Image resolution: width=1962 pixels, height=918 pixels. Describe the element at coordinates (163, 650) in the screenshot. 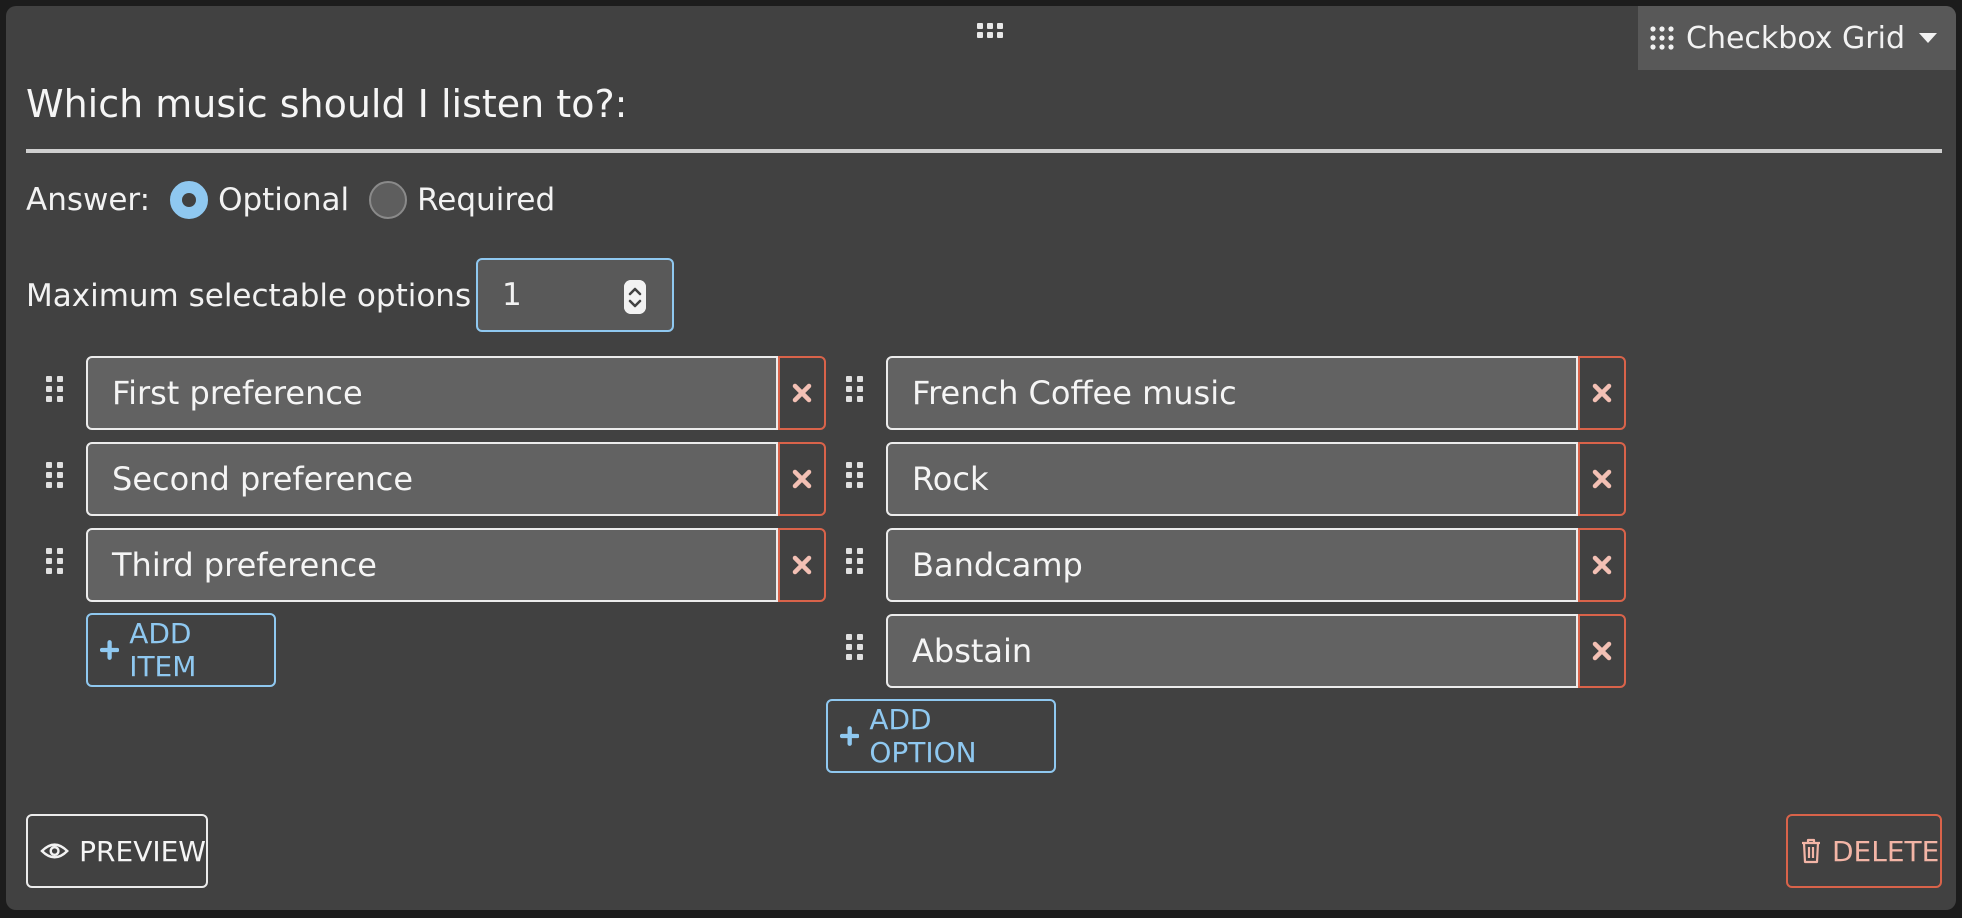

I see `add-item-label: ADD ITEM` at that location.